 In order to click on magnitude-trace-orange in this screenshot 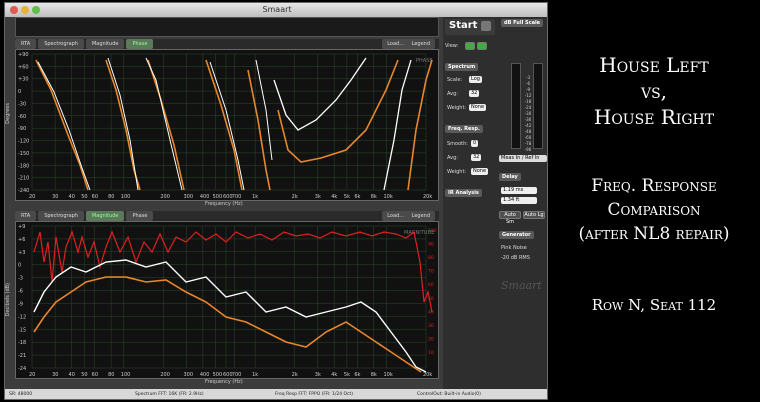, I will do `click(227, 324)`.